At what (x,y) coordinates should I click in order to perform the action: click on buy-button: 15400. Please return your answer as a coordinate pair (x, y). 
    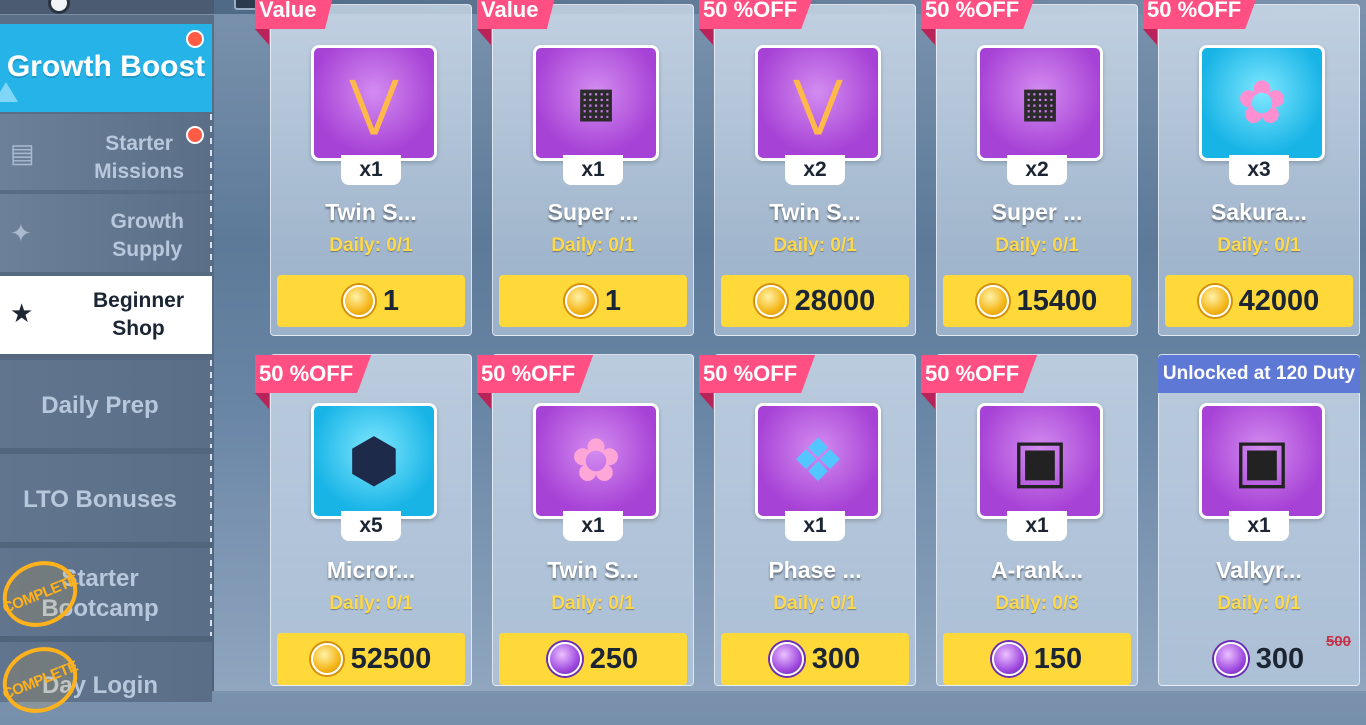
    Looking at the image, I should click on (1037, 301).